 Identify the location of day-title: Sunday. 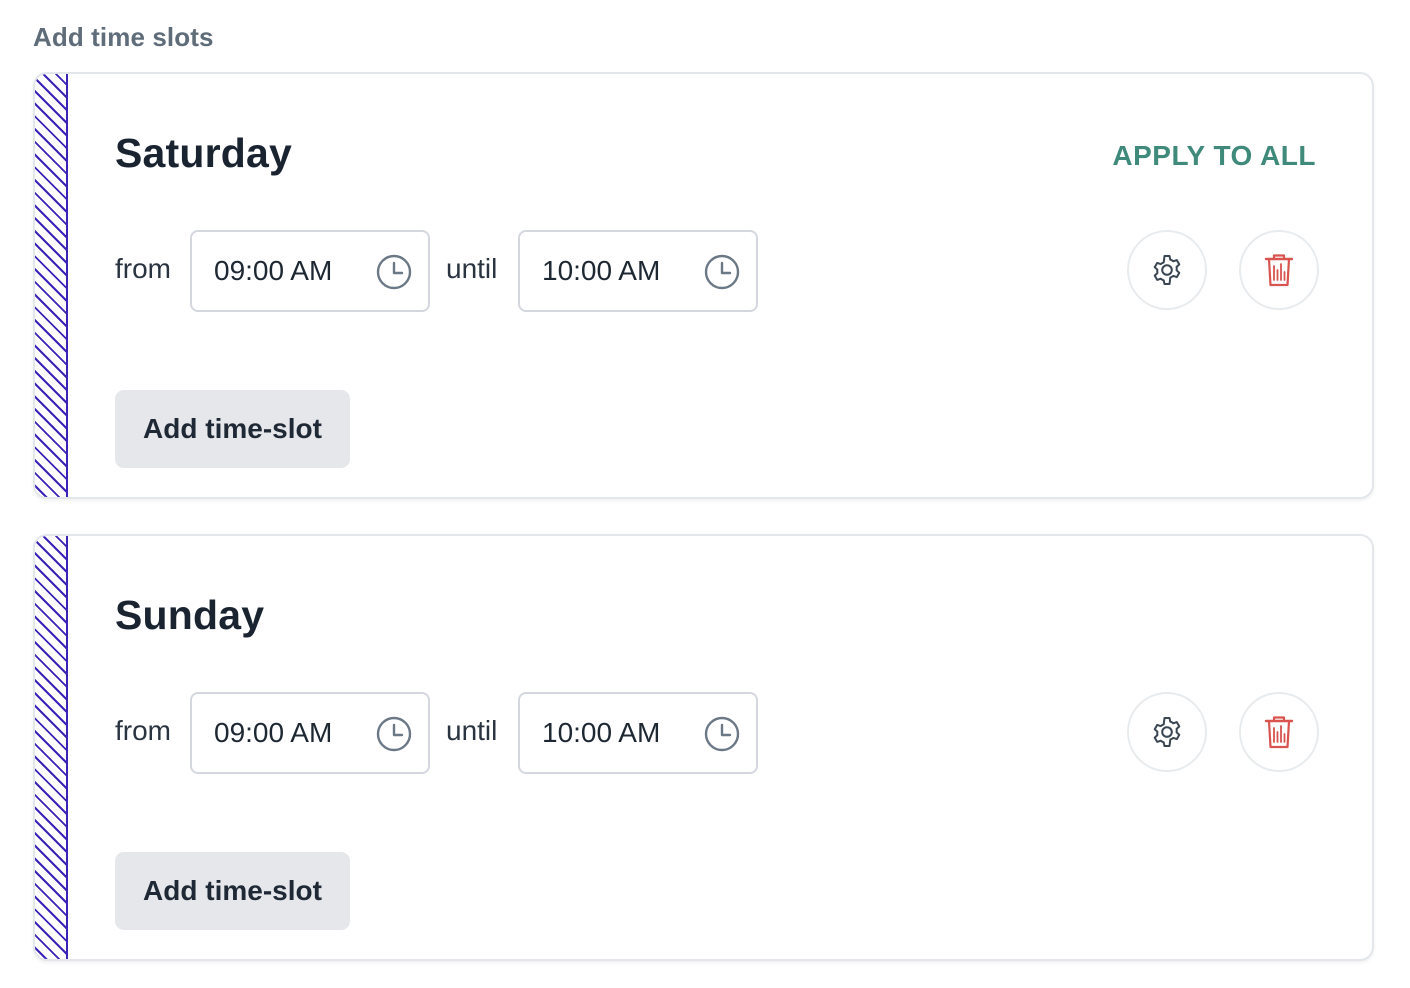
(190, 615).